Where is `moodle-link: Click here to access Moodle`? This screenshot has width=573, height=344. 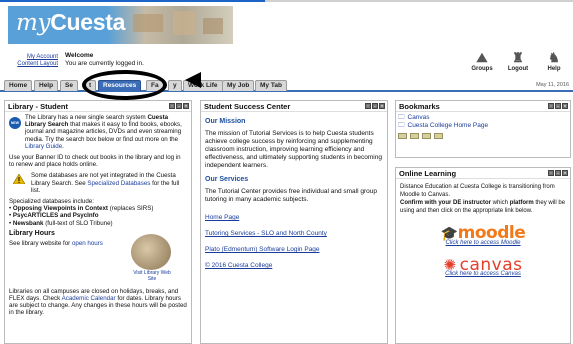
moodle-link: Click here to access Moodle is located at coordinates (483, 243).